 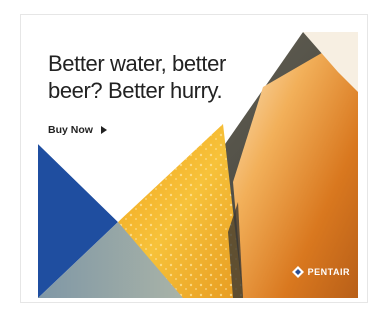 What do you see at coordinates (137, 63) in the screenshot?
I see `headline-line-1: Better water, better` at bounding box center [137, 63].